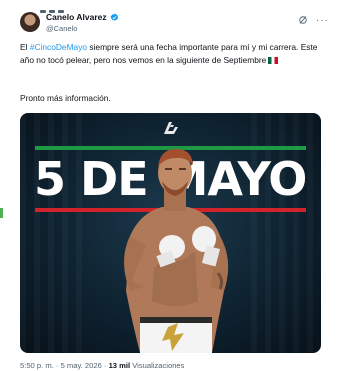  What do you see at coordinates (81, 365) in the screenshot?
I see `tweet-date: 5 may. 2026` at bounding box center [81, 365].